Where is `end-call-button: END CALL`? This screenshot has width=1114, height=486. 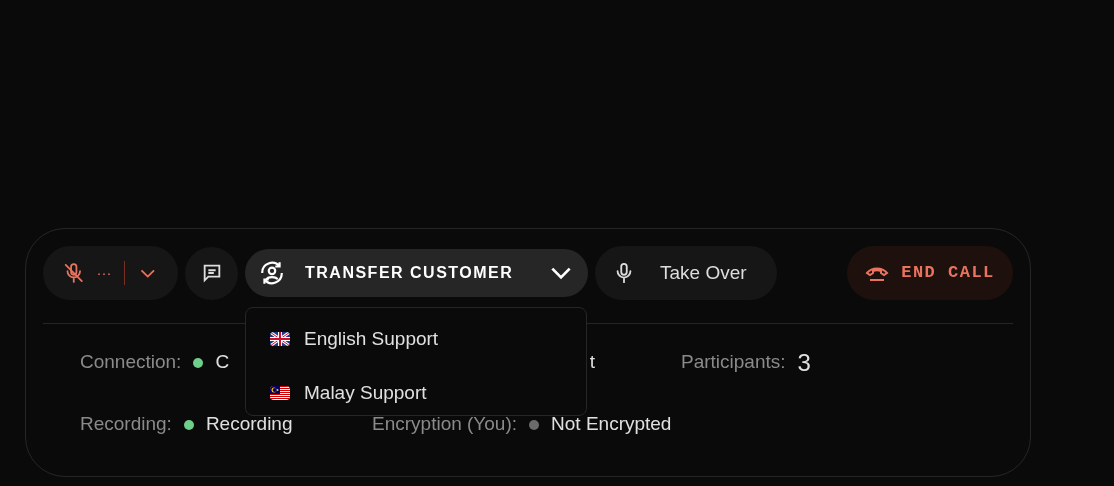
end-call-button: END CALL is located at coordinates (930, 273).